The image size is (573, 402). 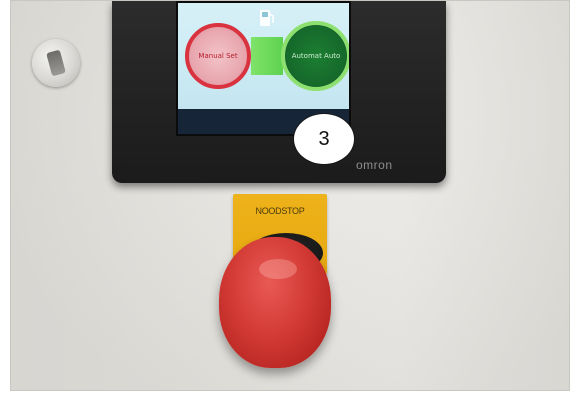 I want to click on hmi-manual-button: Manual Set, so click(x=218, y=56).